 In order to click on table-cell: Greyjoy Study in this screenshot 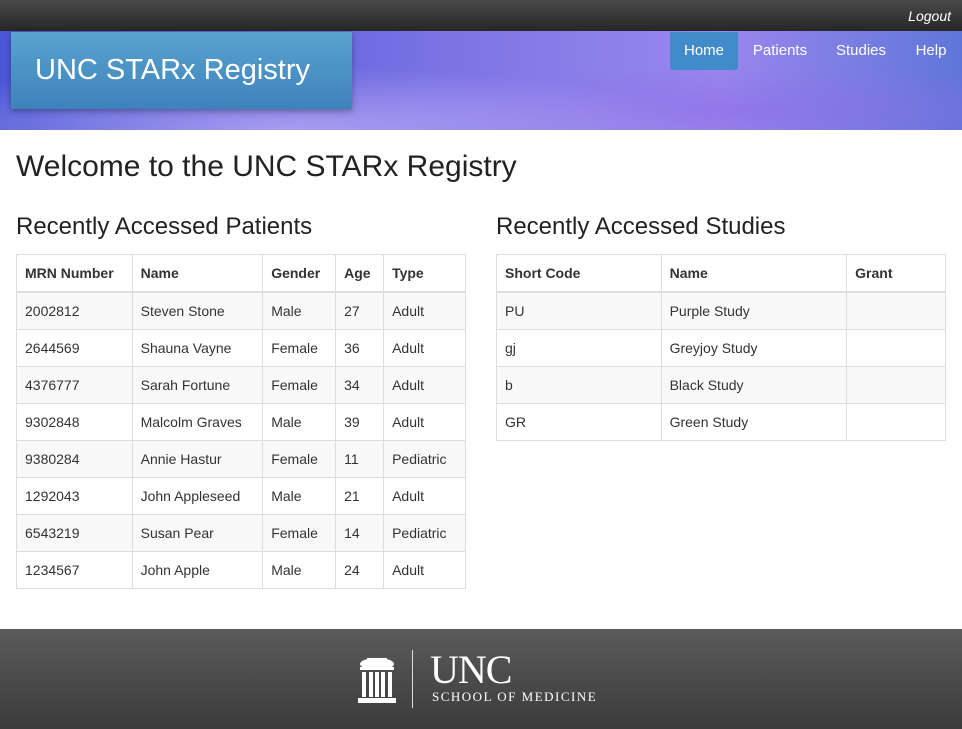, I will do `click(754, 348)`.